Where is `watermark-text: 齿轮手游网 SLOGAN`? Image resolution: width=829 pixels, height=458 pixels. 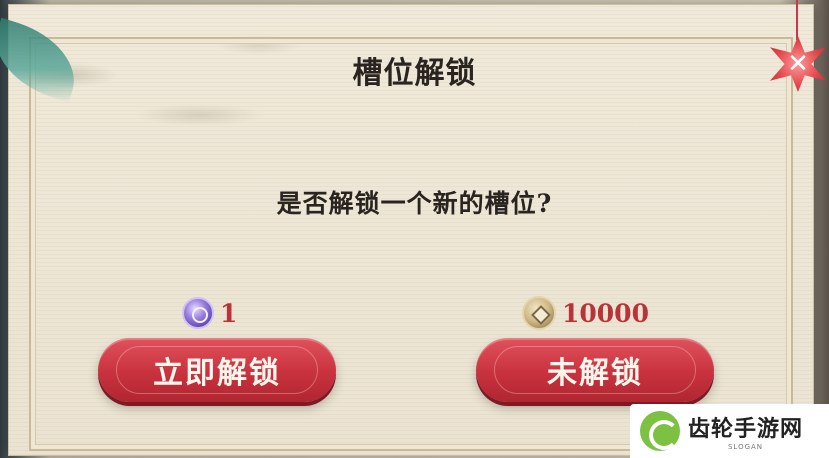 watermark-text: 齿轮手游网 SLOGAN is located at coordinates (745, 431).